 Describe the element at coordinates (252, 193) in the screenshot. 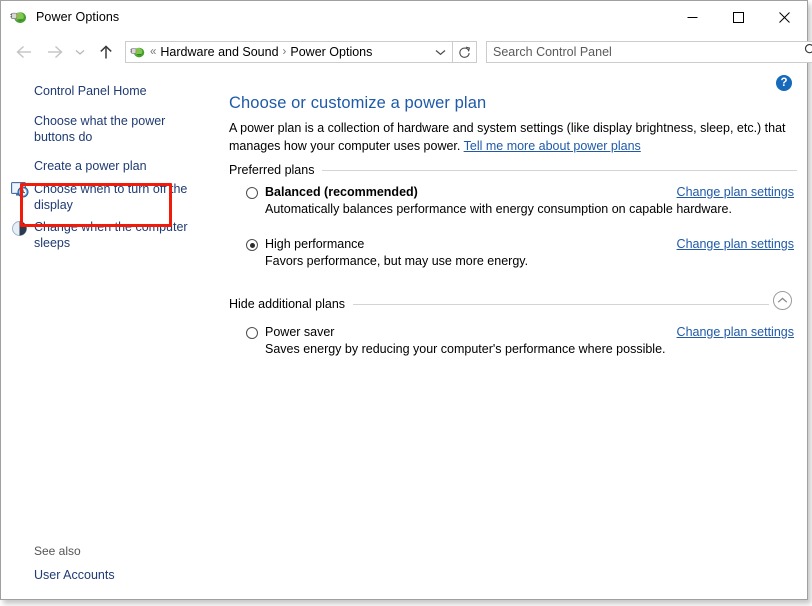

I see `radio-balanced` at that location.